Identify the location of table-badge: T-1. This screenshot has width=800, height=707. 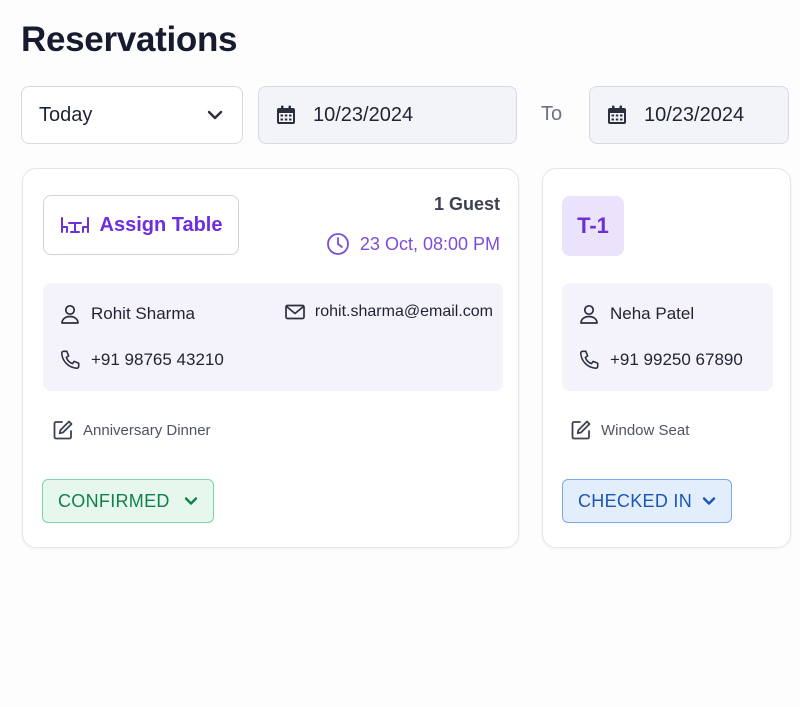
(593, 226).